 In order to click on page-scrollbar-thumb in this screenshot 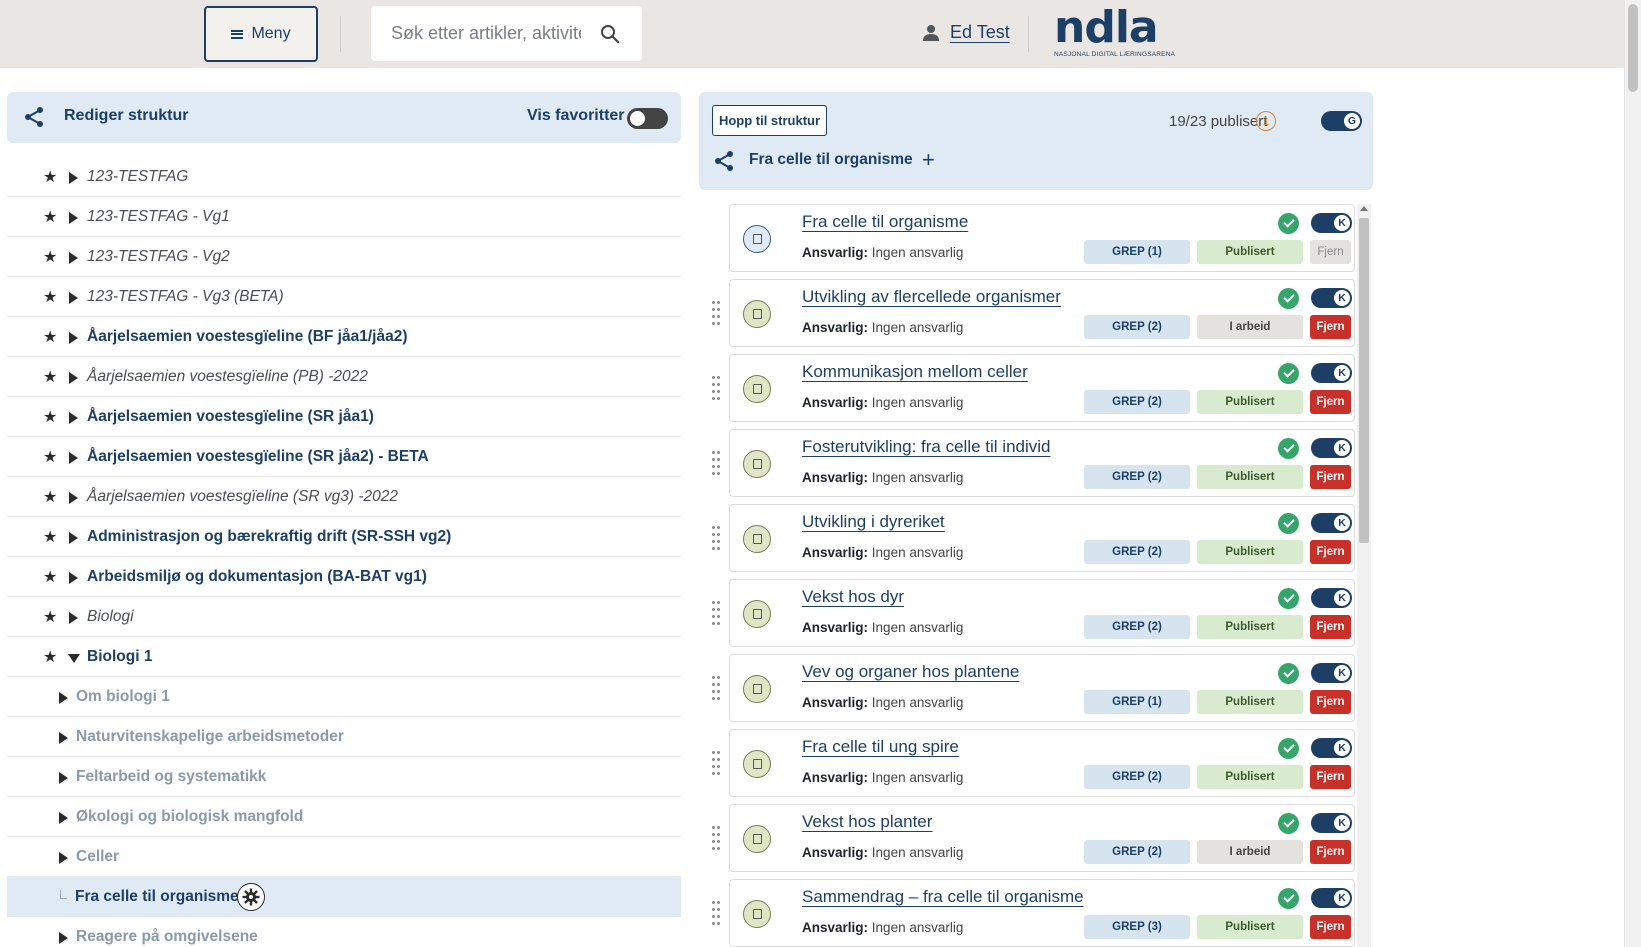, I will do `click(1633, 48)`.